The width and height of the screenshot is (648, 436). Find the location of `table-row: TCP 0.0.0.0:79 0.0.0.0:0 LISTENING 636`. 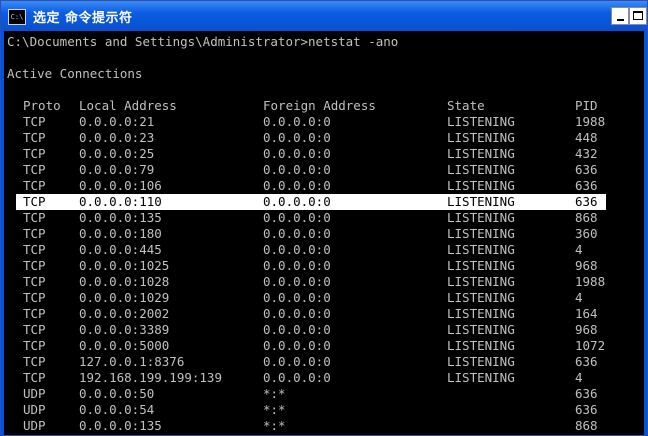

table-row: TCP 0.0.0.0:79 0.0.0.0:0 LISTENING 636 is located at coordinates (324, 170).